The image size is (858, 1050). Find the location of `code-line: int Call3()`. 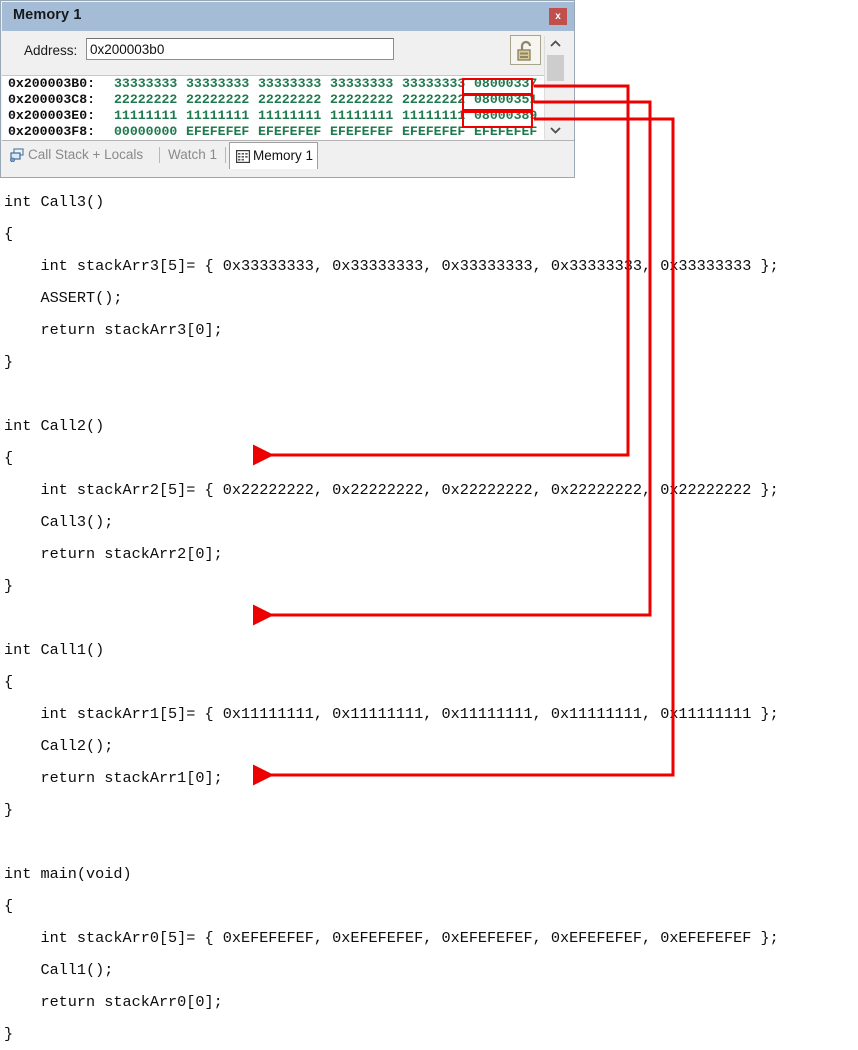

code-line: int Call3() is located at coordinates (54, 202).